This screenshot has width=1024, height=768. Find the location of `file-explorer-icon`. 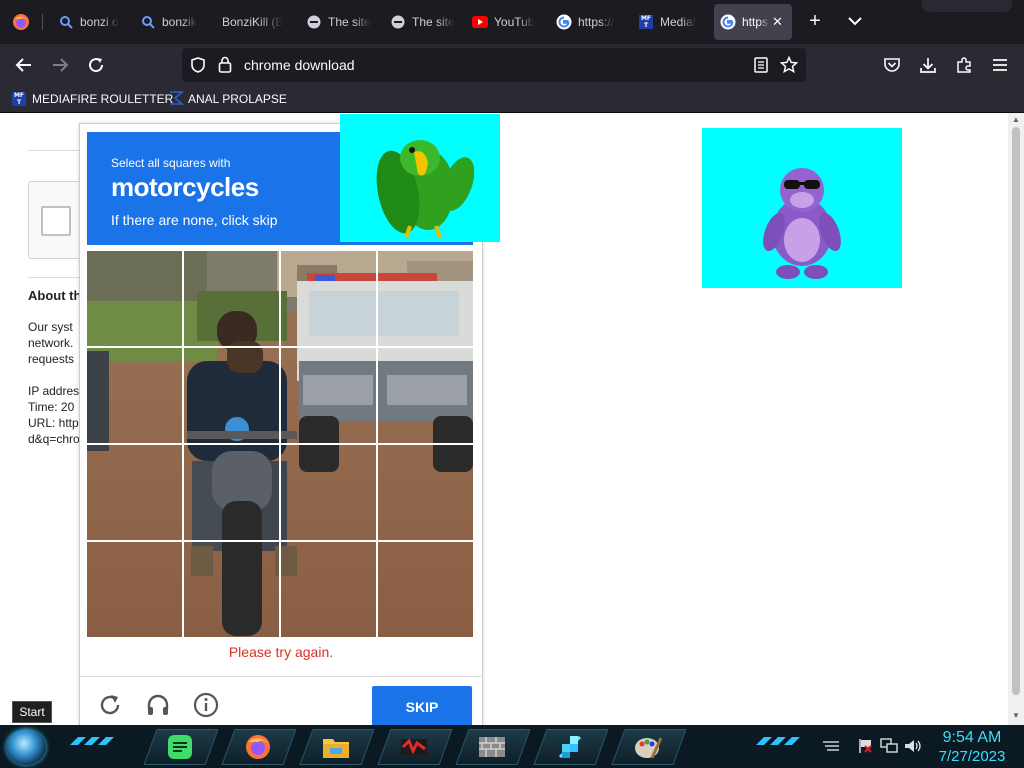

file-explorer-icon is located at coordinates (336, 747).